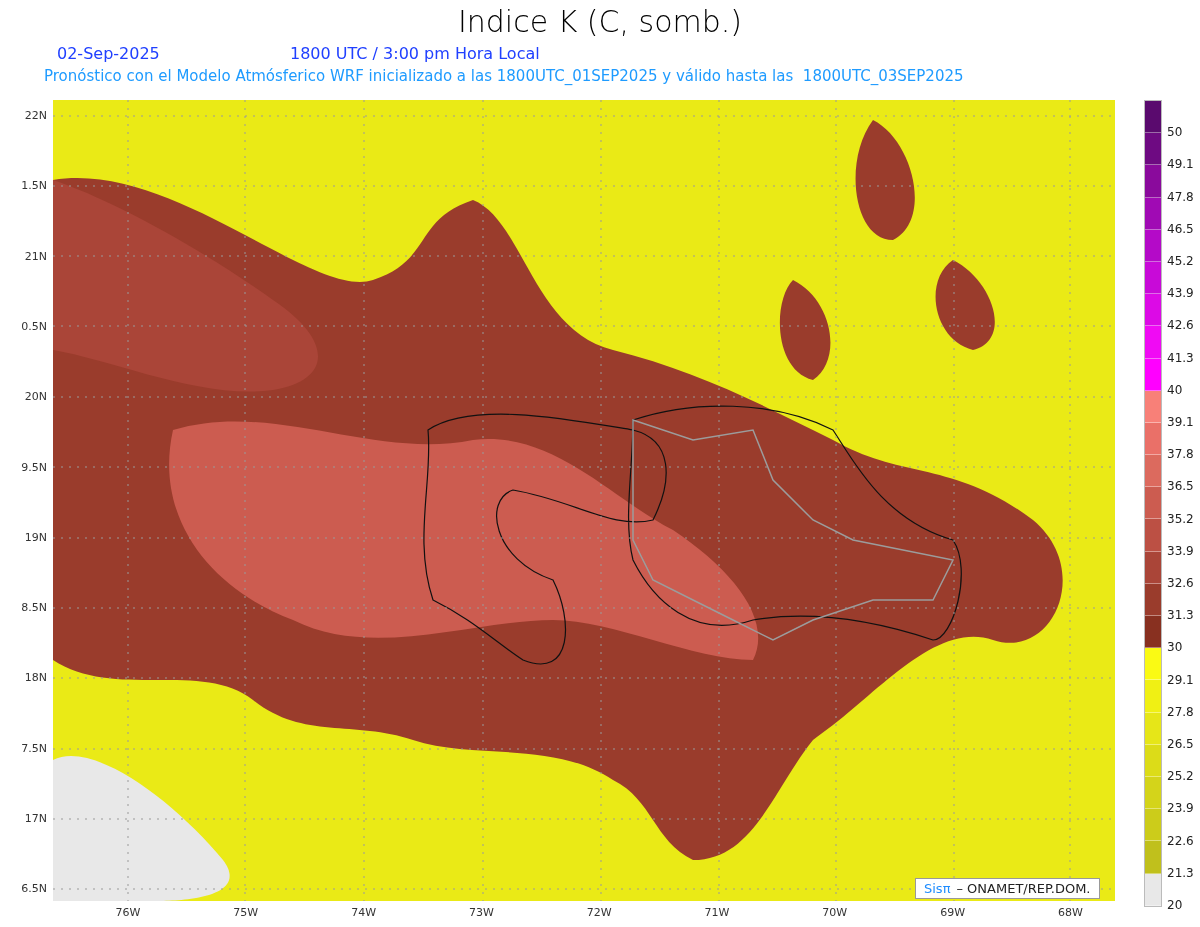 The image size is (1200, 927). I want to click on longitude-label: 74W, so click(364, 913).